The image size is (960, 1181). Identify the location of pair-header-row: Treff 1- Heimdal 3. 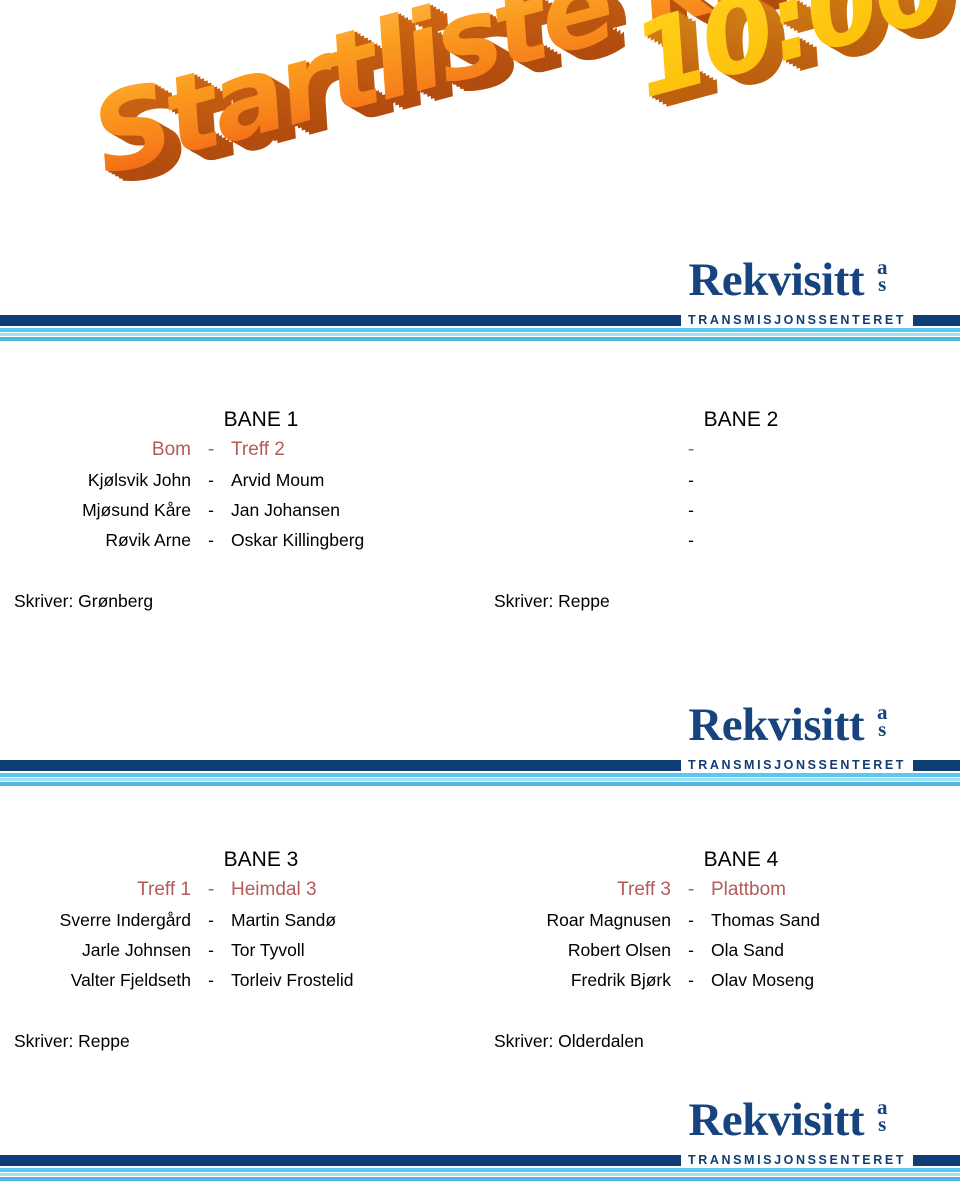
(240, 890).